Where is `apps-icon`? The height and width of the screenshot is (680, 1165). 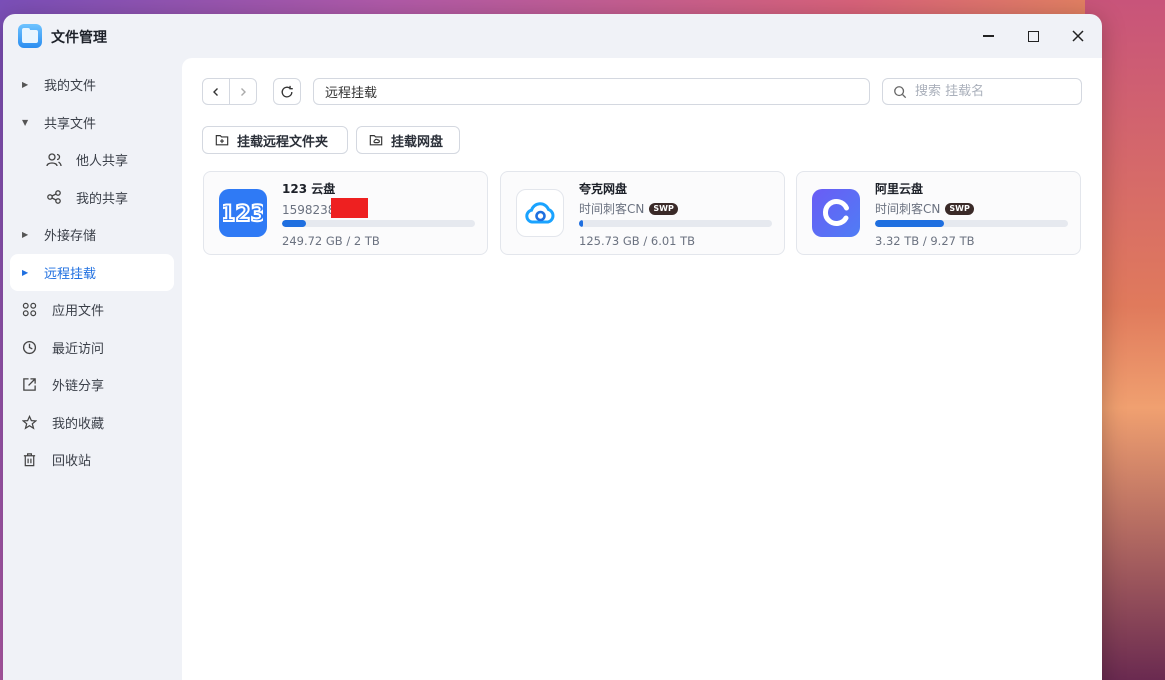 apps-icon is located at coordinates (34, 309).